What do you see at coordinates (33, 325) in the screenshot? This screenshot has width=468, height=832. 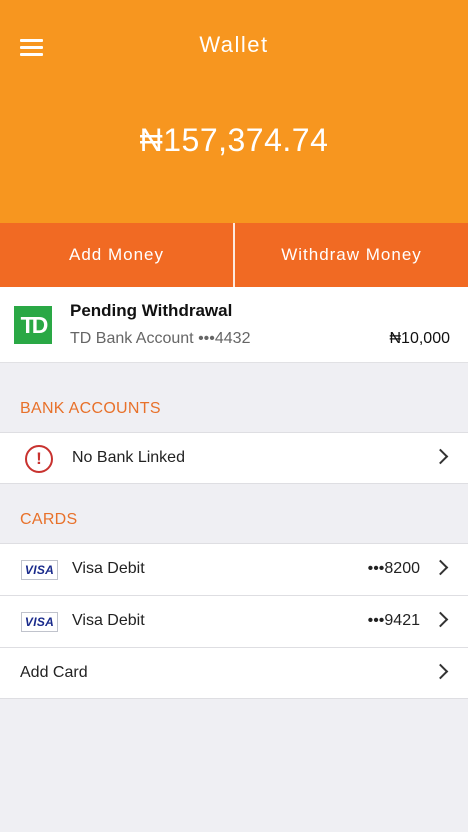 I see `td-bank-logo-icon: TD` at bounding box center [33, 325].